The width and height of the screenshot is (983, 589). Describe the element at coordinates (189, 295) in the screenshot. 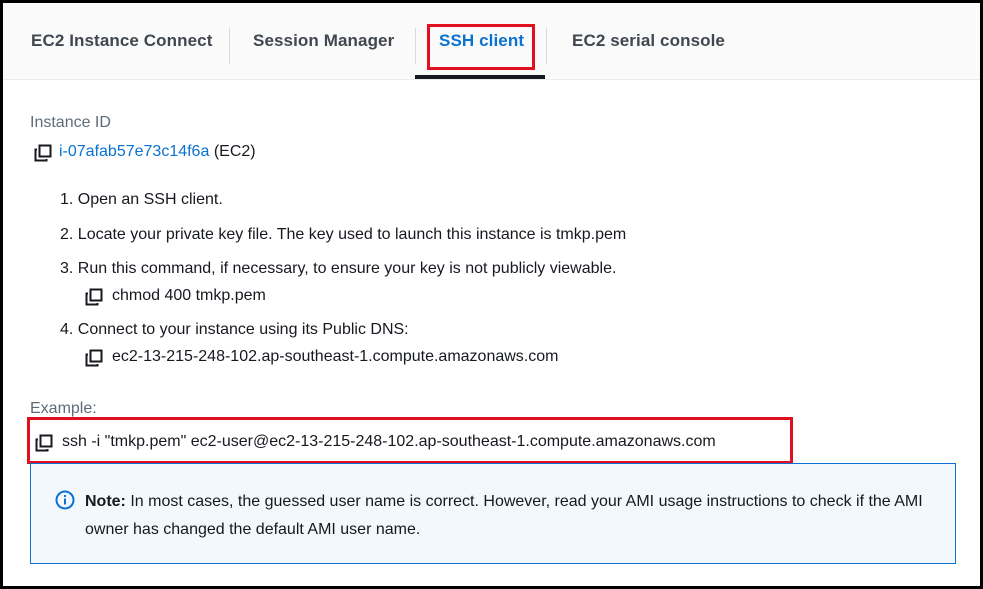

I see `chmod-command: chmod 400 tmkp.pem` at that location.